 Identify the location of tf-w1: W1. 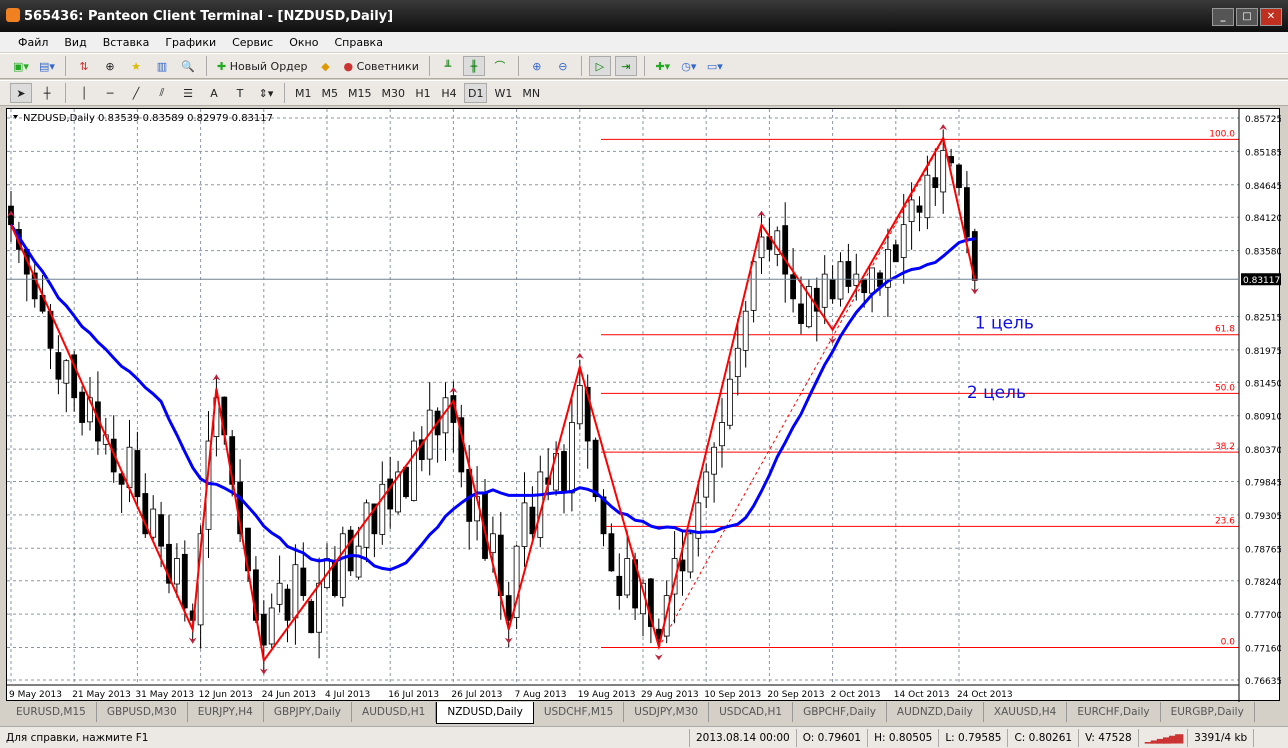
(503, 93).